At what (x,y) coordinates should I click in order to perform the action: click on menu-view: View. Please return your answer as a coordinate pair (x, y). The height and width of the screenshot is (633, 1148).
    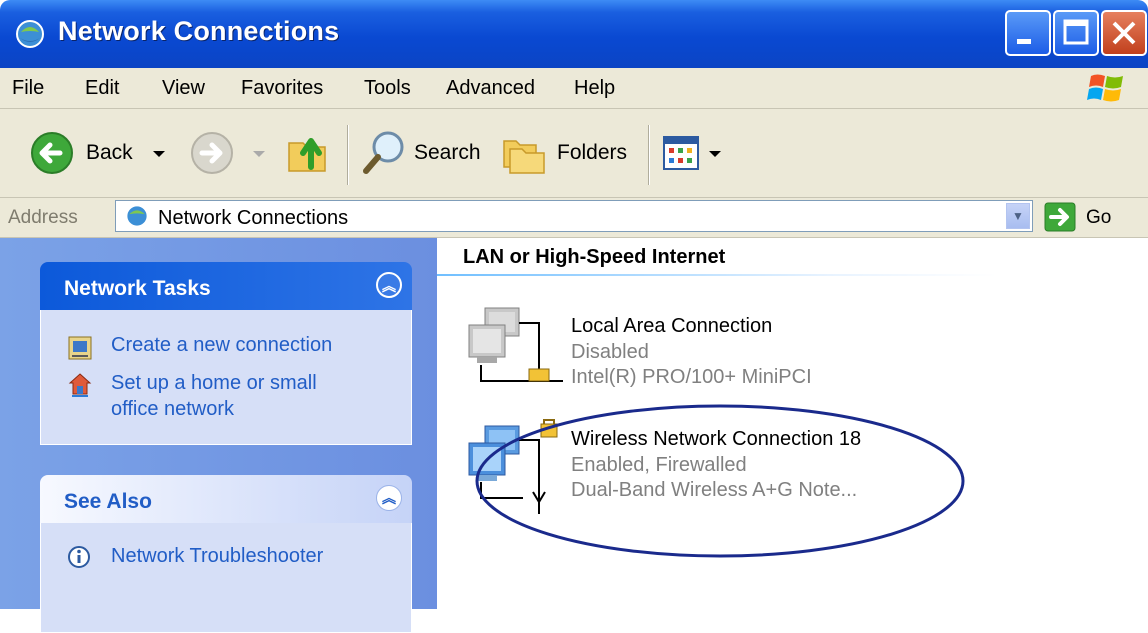
    Looking at the image, I should click on (183, 88).